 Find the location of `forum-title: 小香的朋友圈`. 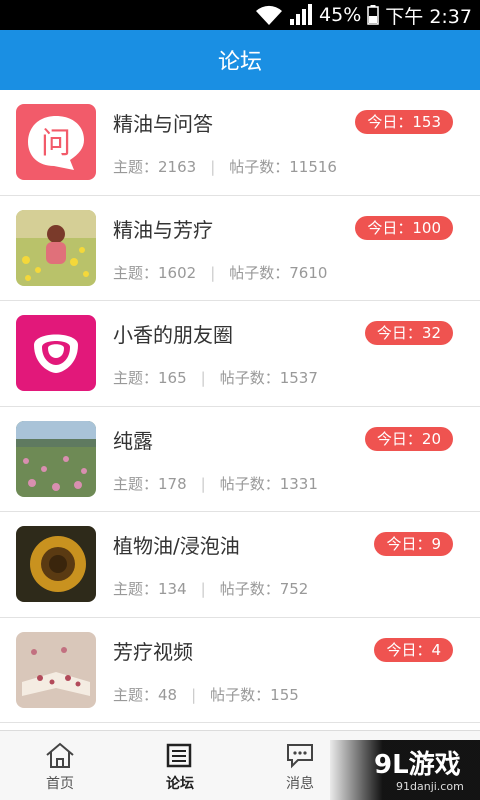

forum-title: 小香的朋友圈 is located at coordinates (173, 335).